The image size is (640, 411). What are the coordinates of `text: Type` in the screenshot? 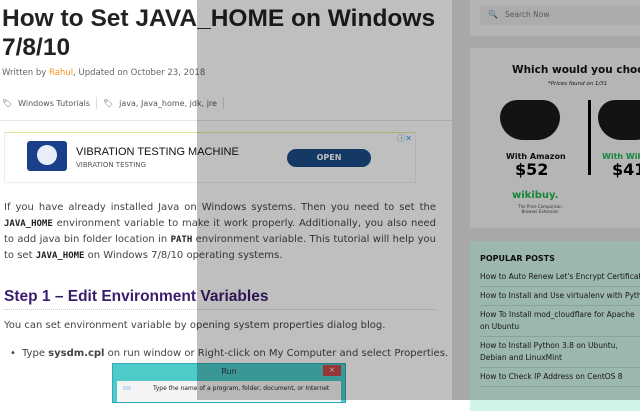 It's located at (35, 353).